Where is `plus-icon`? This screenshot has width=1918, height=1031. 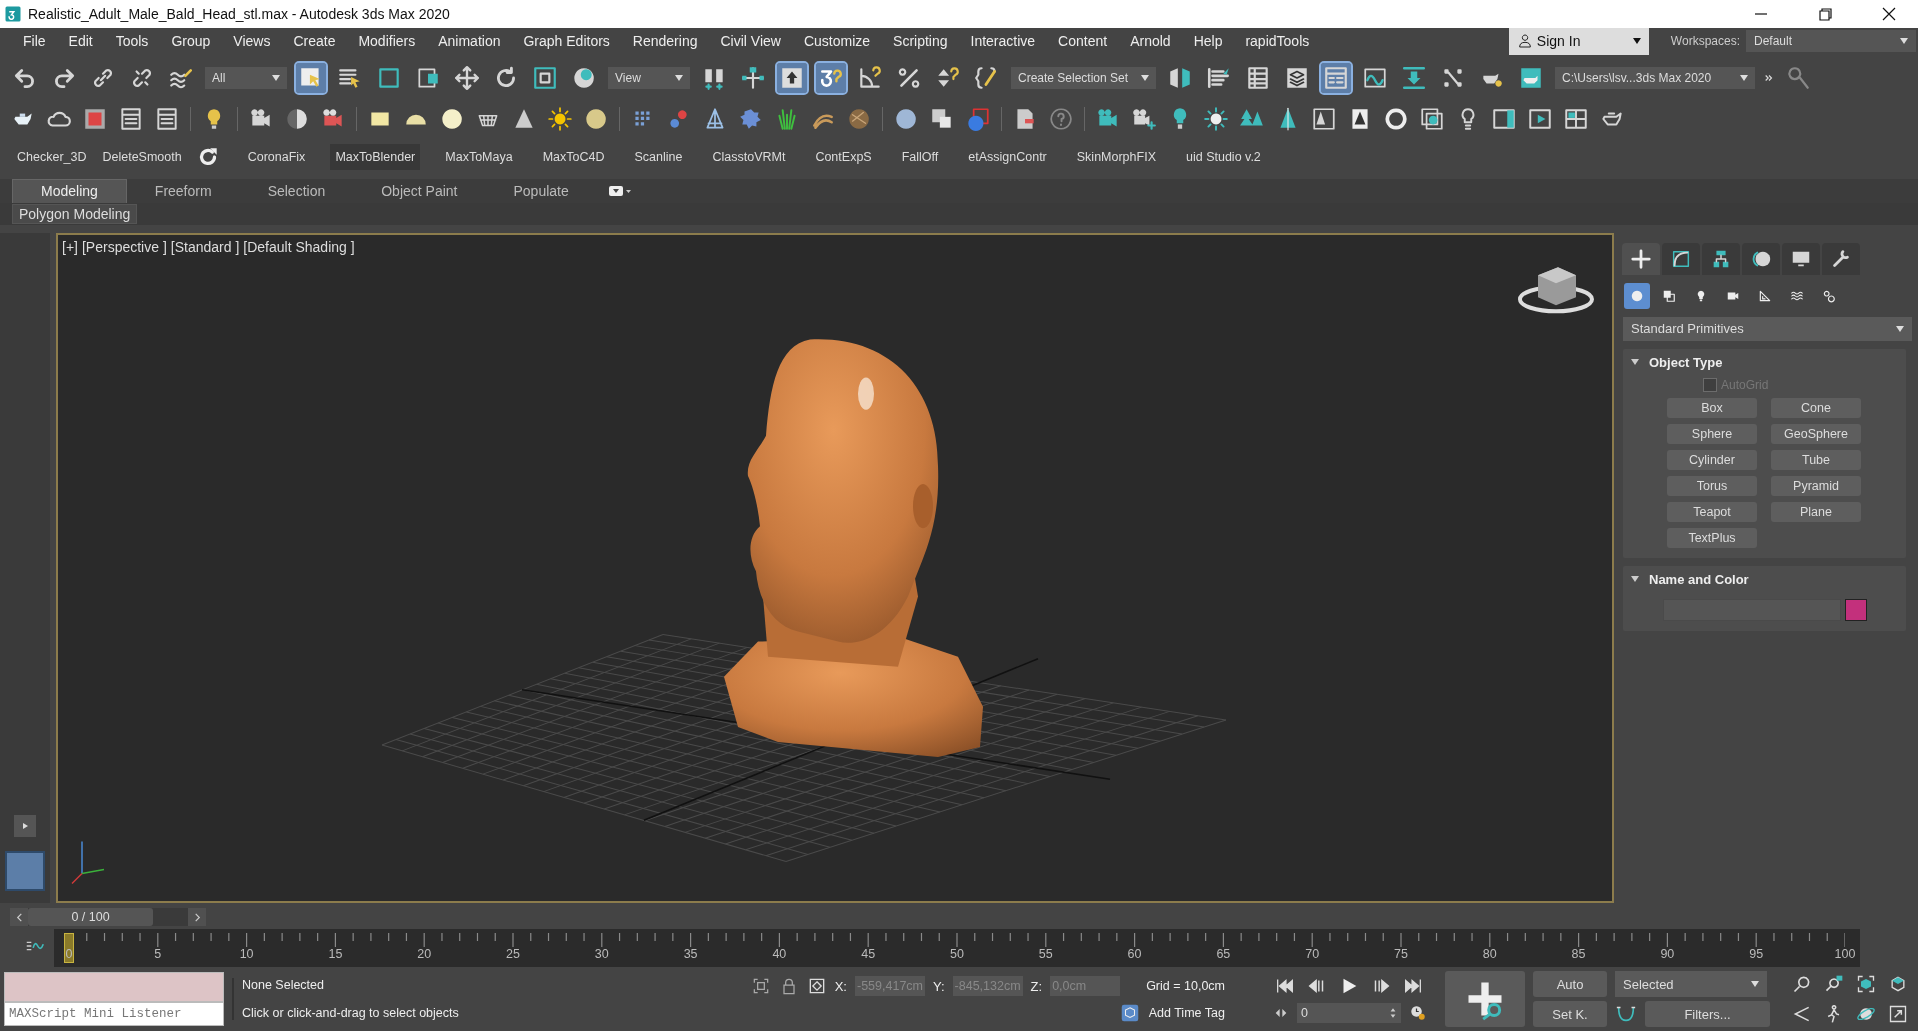
plus-icon is located at coordinates (1641, 258).